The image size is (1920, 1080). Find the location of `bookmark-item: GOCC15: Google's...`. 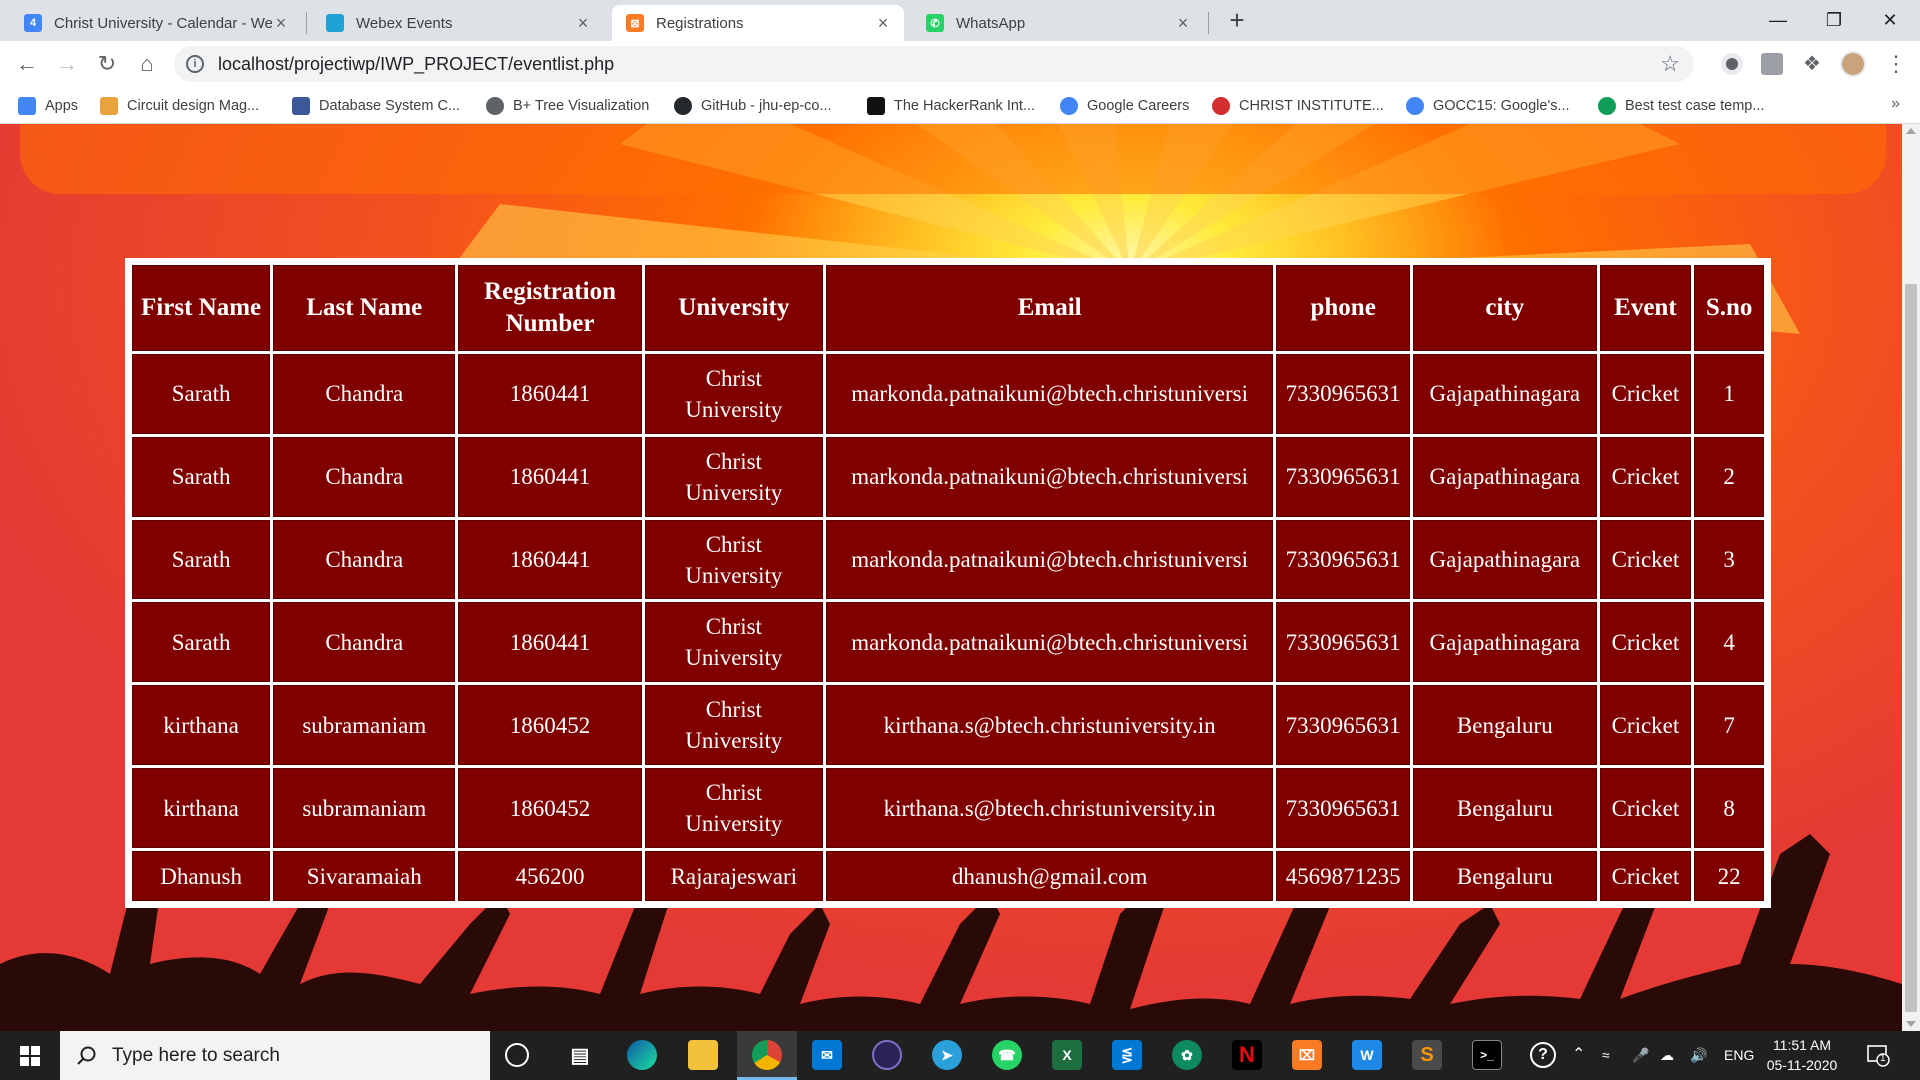

bookmark-item: GOCC15: Google's... is located at coordinates (1488, 106).